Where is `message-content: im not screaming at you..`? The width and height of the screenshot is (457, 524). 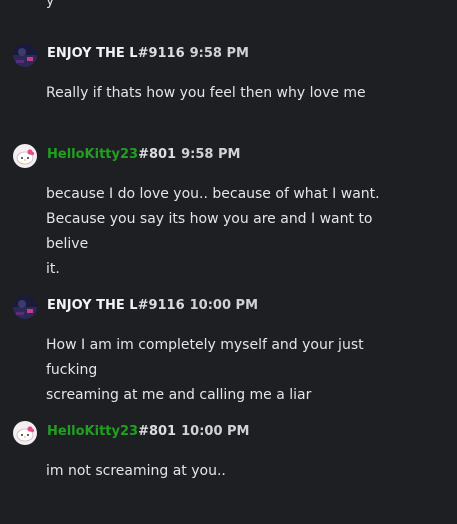 message-content: im not screaming at you.. is located at coordinates (226, 471).